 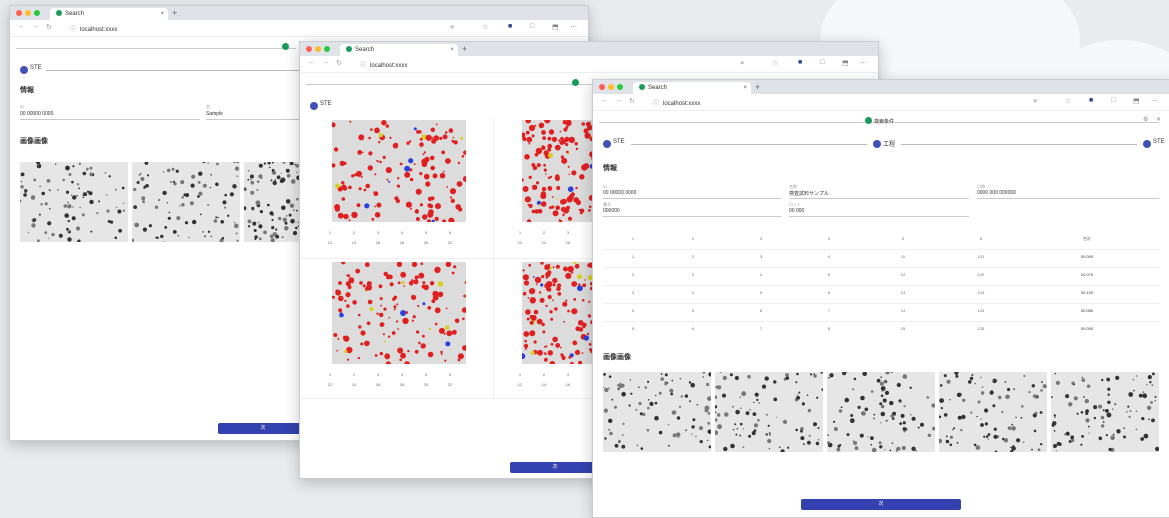 I want to click on info-icon: ⓘ, so click(x=363, y=66).